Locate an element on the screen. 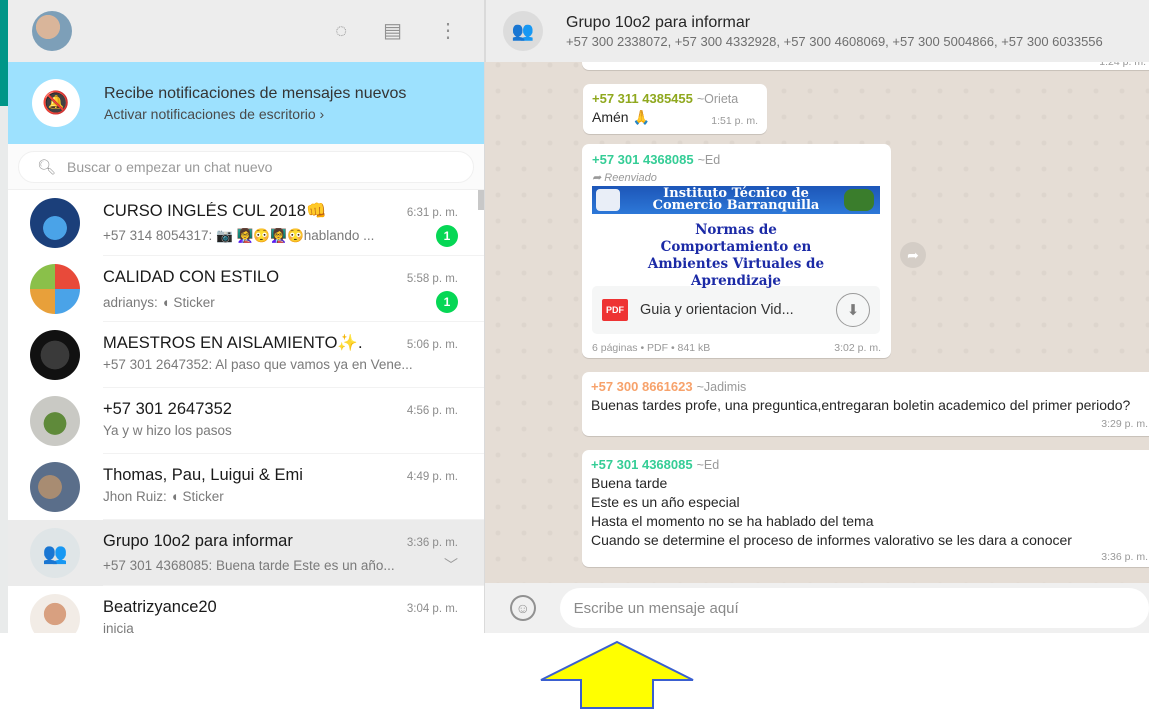 The image size is (1149, 709). annotation-arrow-shape is located at coordinates (617, 674).